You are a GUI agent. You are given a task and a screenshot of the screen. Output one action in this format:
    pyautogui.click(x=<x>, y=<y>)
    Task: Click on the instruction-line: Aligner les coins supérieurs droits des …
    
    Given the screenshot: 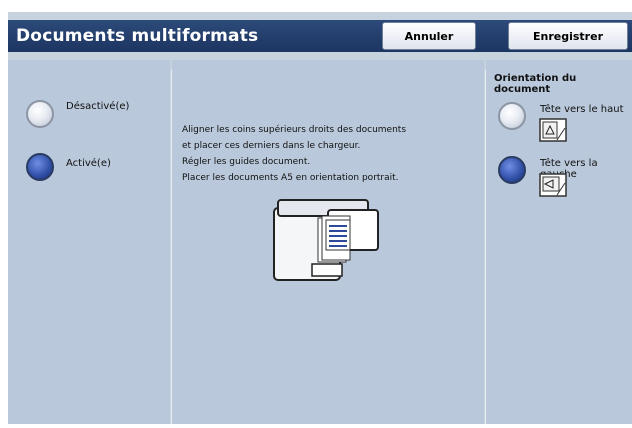 What is the action you would take?
    pyautogui.click(x=294, y=130)
    